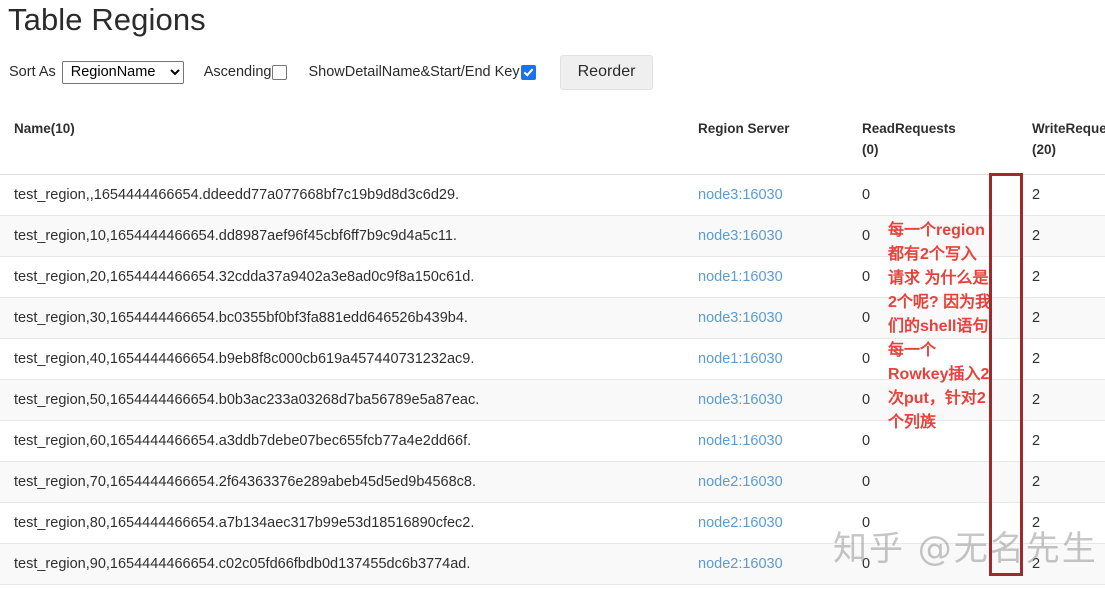  I want to click on column-header-read-requests-title: ReadRequests, so click(909, 128).